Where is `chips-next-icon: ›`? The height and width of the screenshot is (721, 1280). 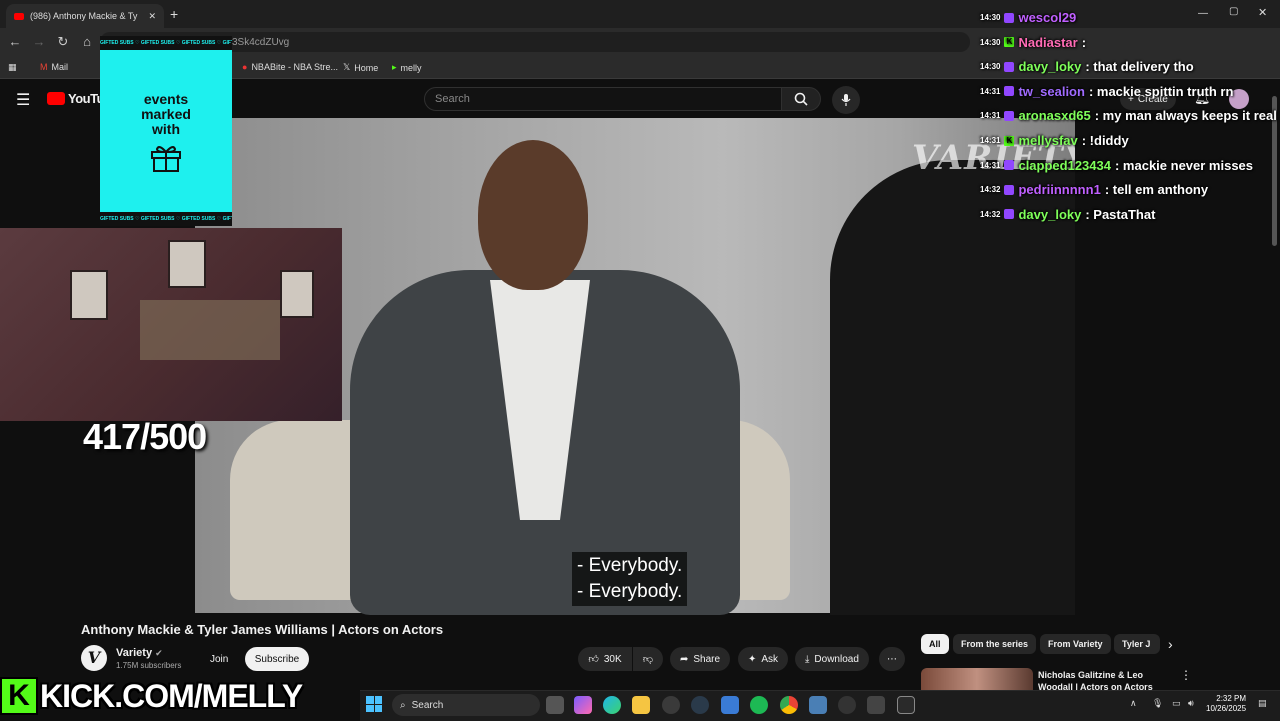 chips-next-icon: › is located at coordinates (1170, 644).